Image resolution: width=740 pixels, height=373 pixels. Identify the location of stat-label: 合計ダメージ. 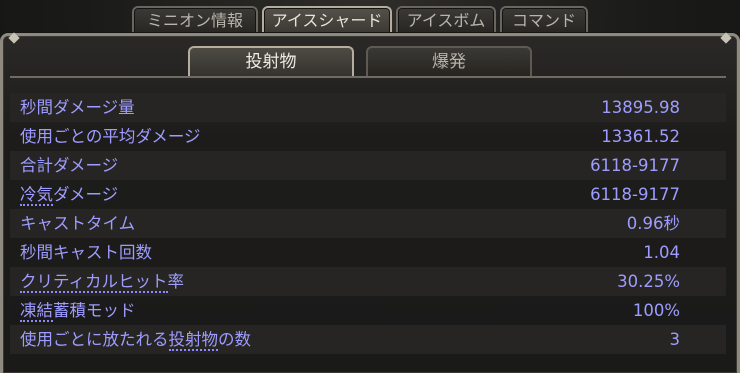
(69, 165).